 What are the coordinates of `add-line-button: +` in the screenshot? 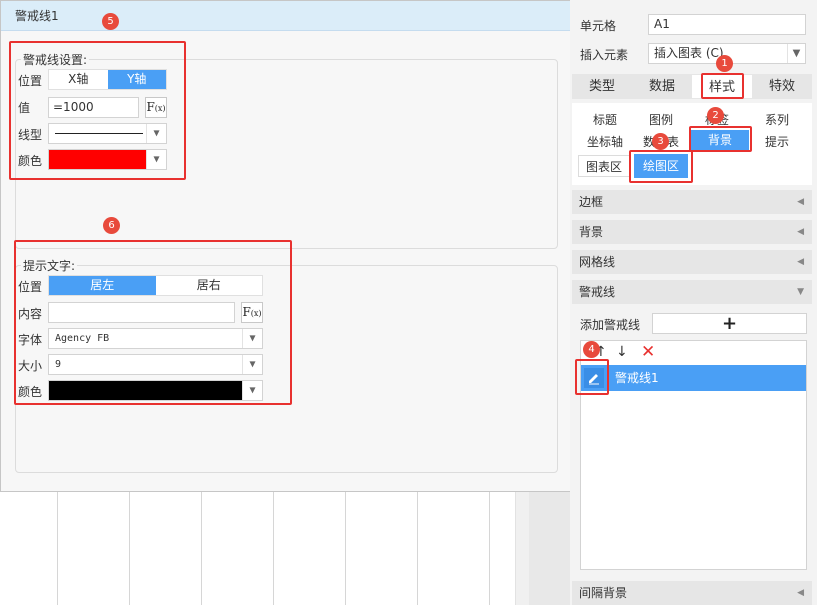 It's located at (729, 323).